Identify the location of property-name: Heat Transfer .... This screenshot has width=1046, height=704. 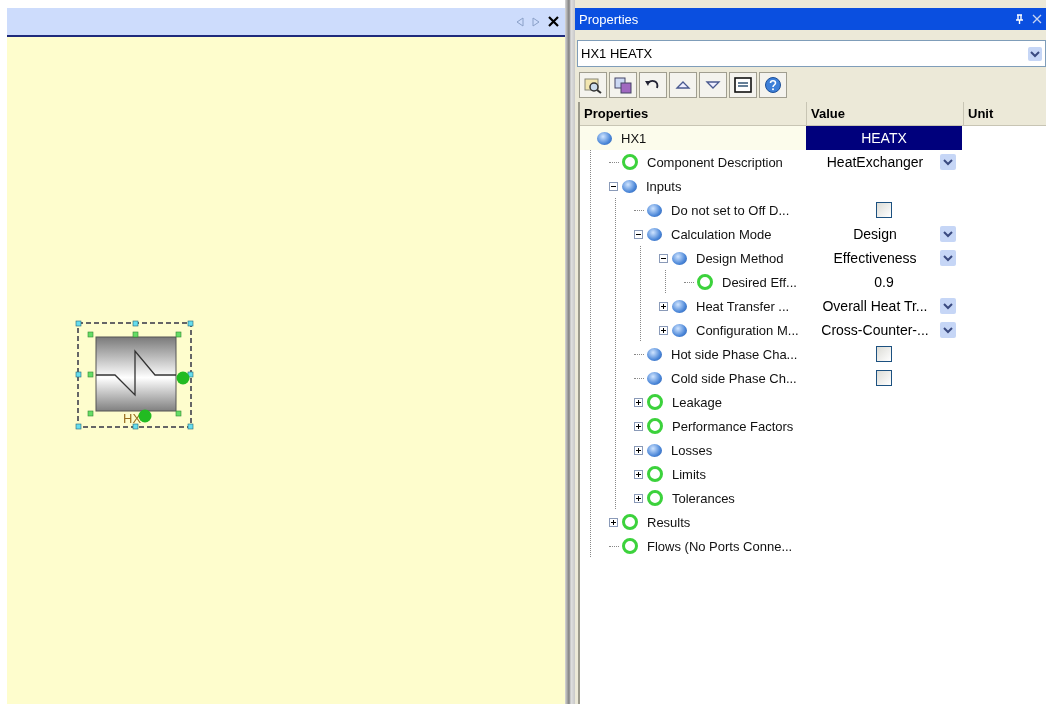
(743, 306).